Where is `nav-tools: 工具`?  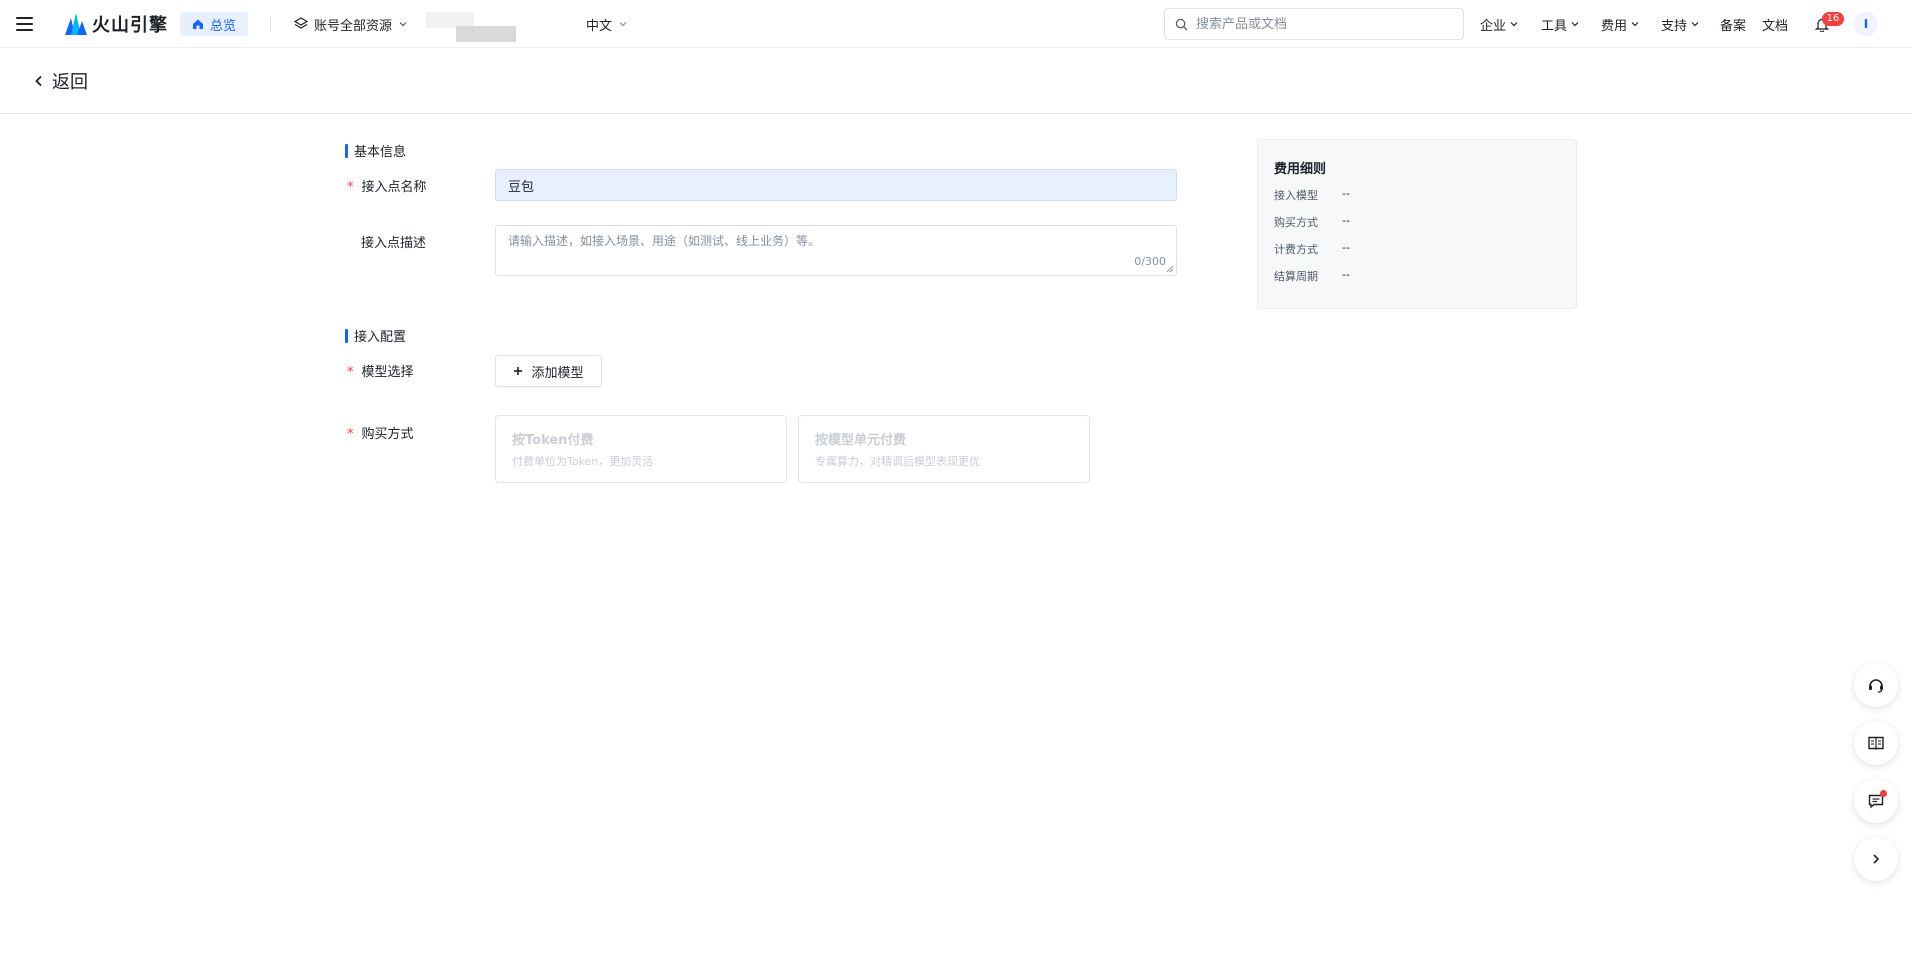 nav-tools: 工具 is located at coordinates (1560, 24).